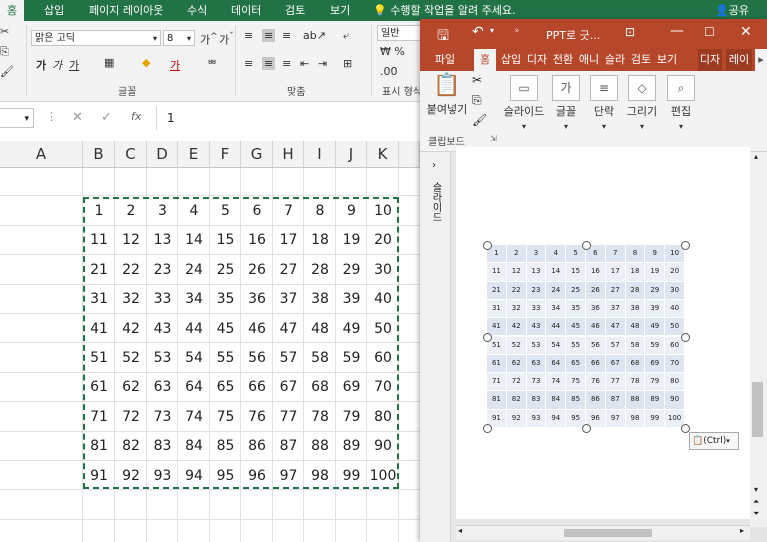 The image size is (767, 542). What do you see at coordinates (595, 272) in the screenshot?
I see `table-cell: 16` at bounding box center [595, 272].